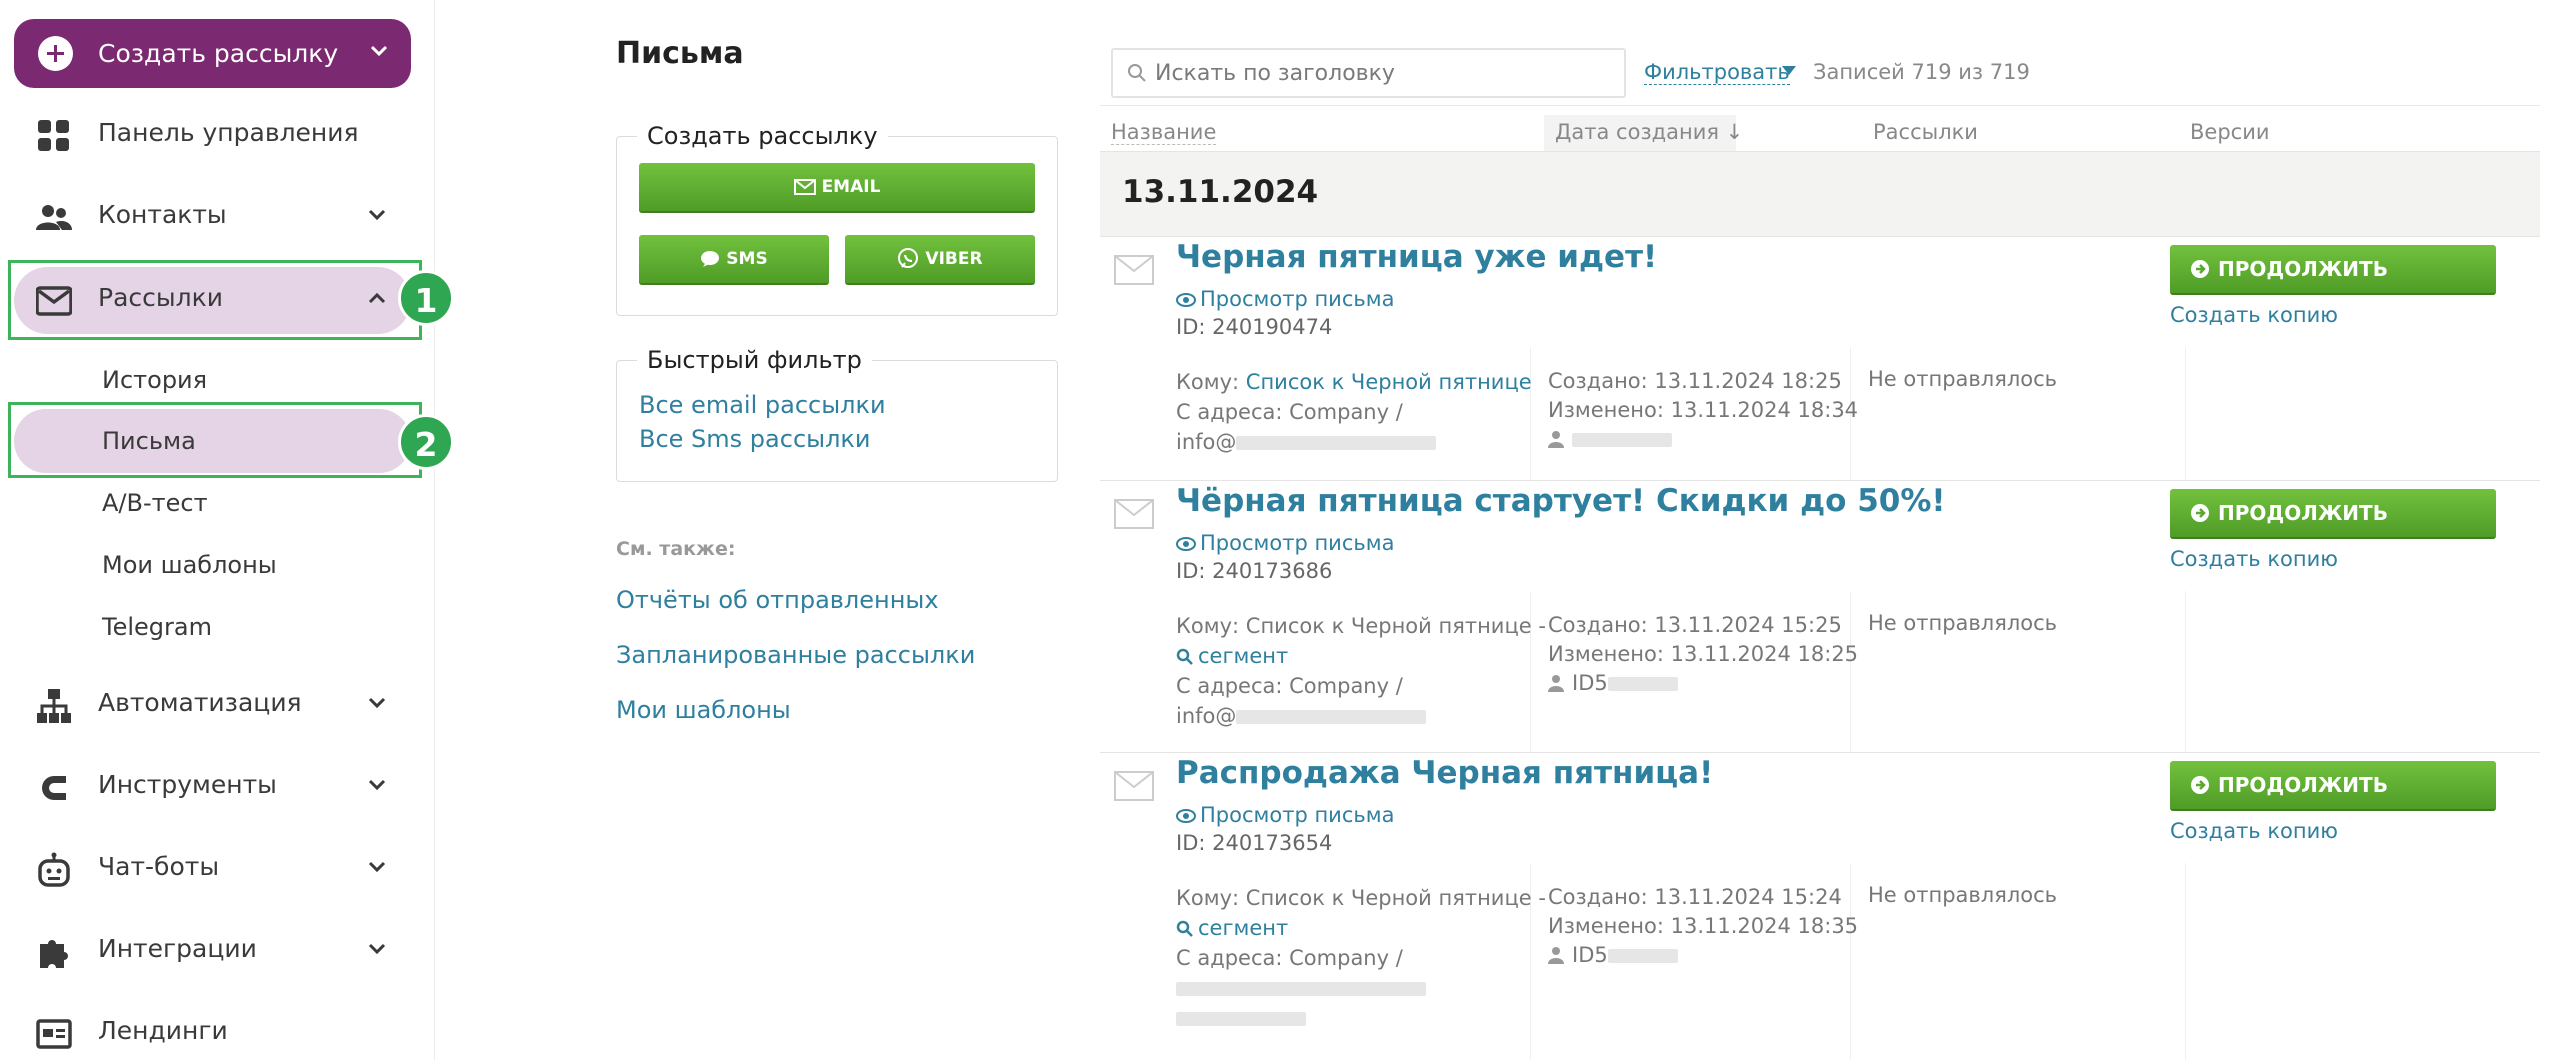 The width and height of the screenshot is (2560, 1060). Describe the element at coordinates (1416, 257) in the screenshot. I see `letter-title: Черная пятница уже идет!` at that location.